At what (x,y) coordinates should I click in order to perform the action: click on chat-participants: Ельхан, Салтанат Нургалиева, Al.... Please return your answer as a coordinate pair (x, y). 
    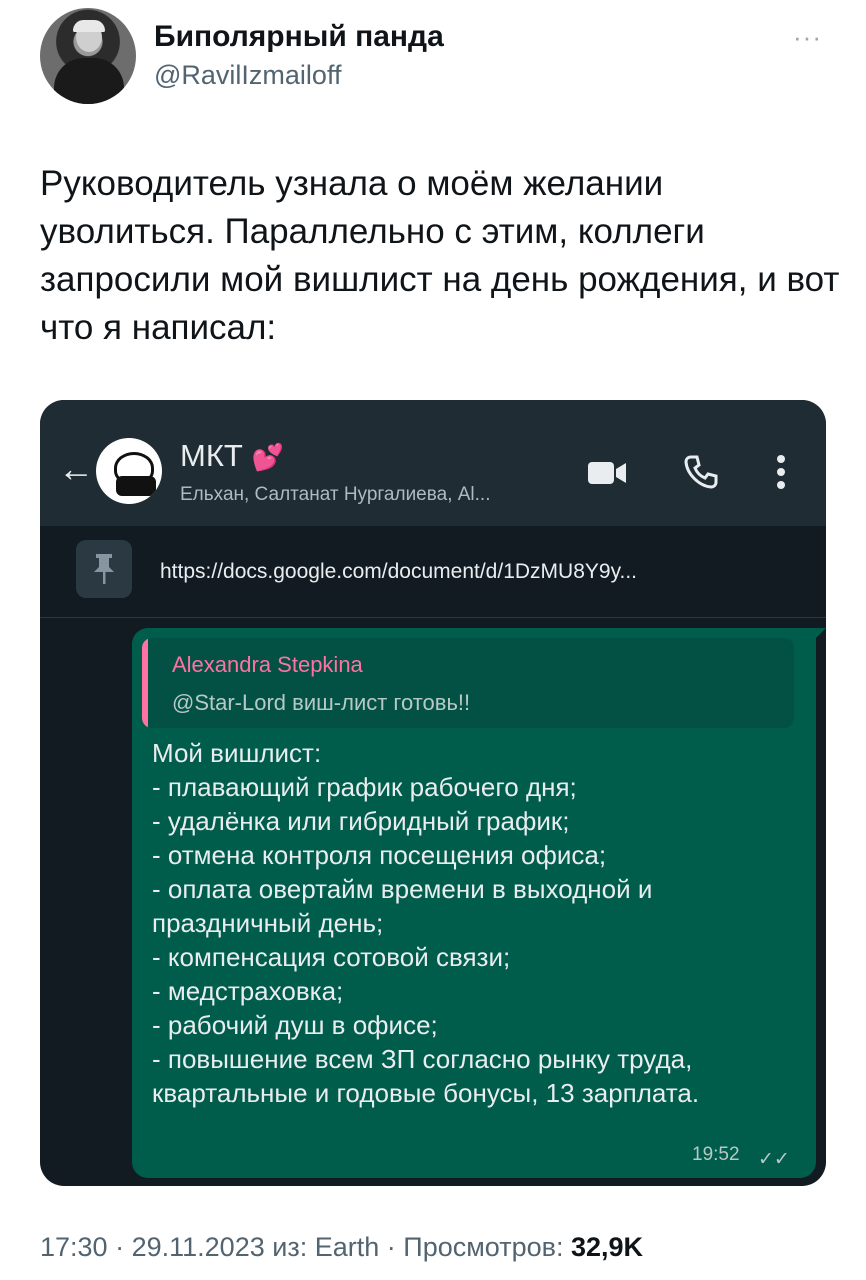
    Looking at the image, I should click on (335, 494).